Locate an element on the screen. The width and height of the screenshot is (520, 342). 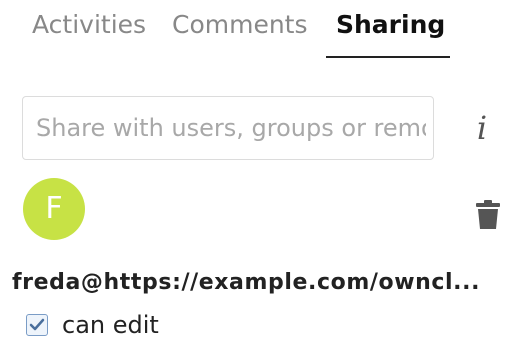
share-search-box is located at coordinates (228, 128).